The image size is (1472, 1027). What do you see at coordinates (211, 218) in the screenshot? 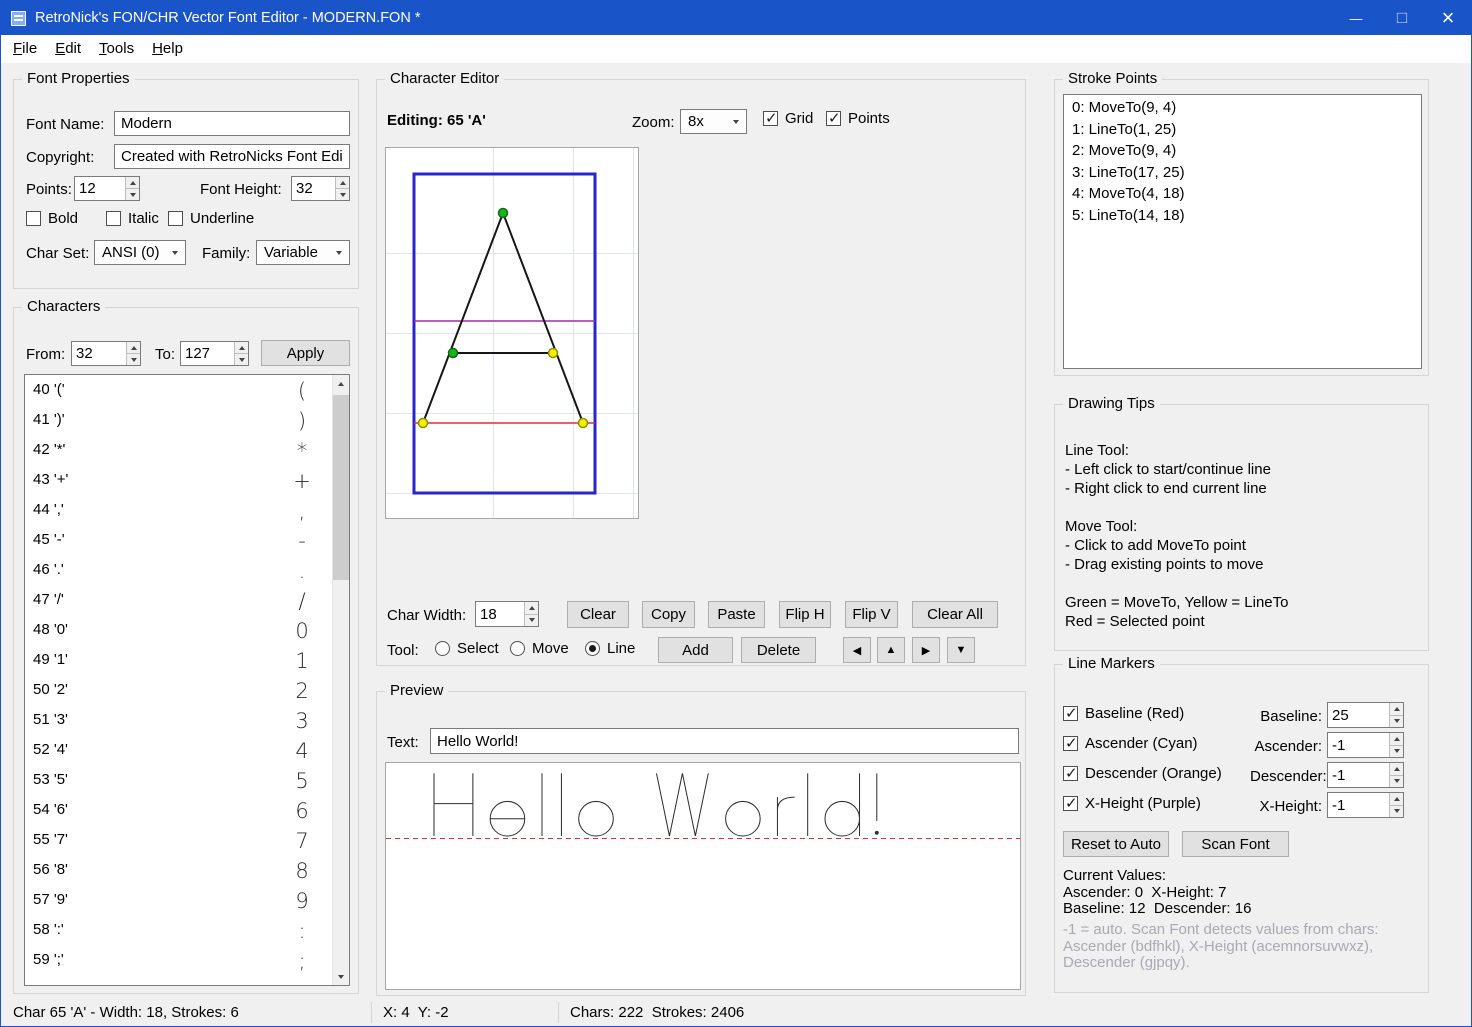
I see `underline-checkbox: Underline` at bounding box center [211, 218].